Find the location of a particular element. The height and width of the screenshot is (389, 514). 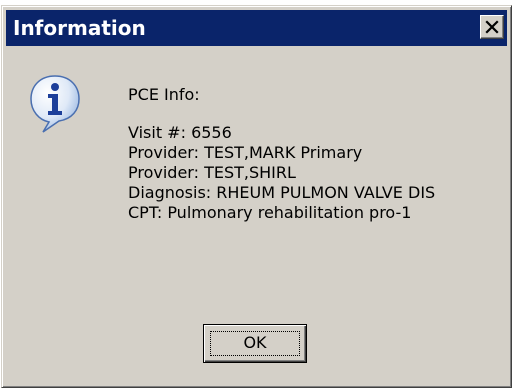

cpt-line: CPT: Pulmonary rehabilitation pro-1 is located at coordinates (270, 212).